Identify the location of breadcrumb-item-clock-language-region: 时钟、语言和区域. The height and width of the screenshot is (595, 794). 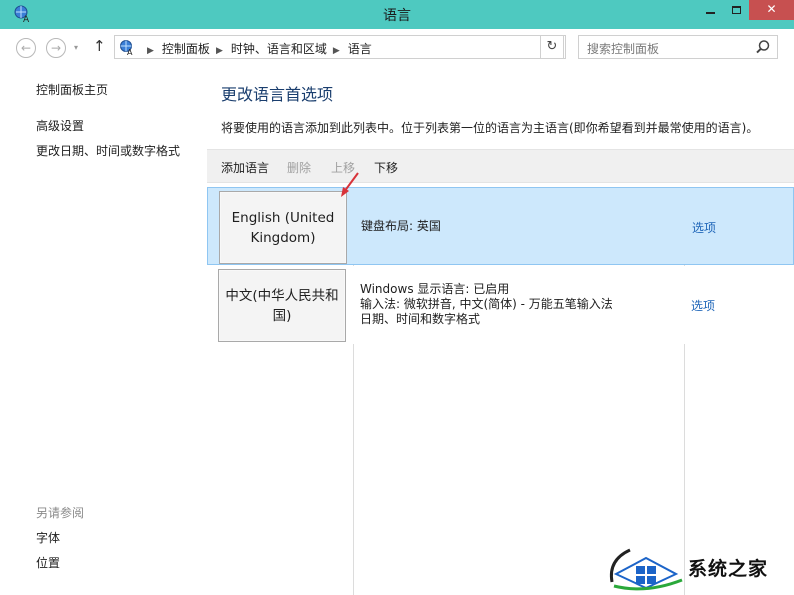
(279, 49).